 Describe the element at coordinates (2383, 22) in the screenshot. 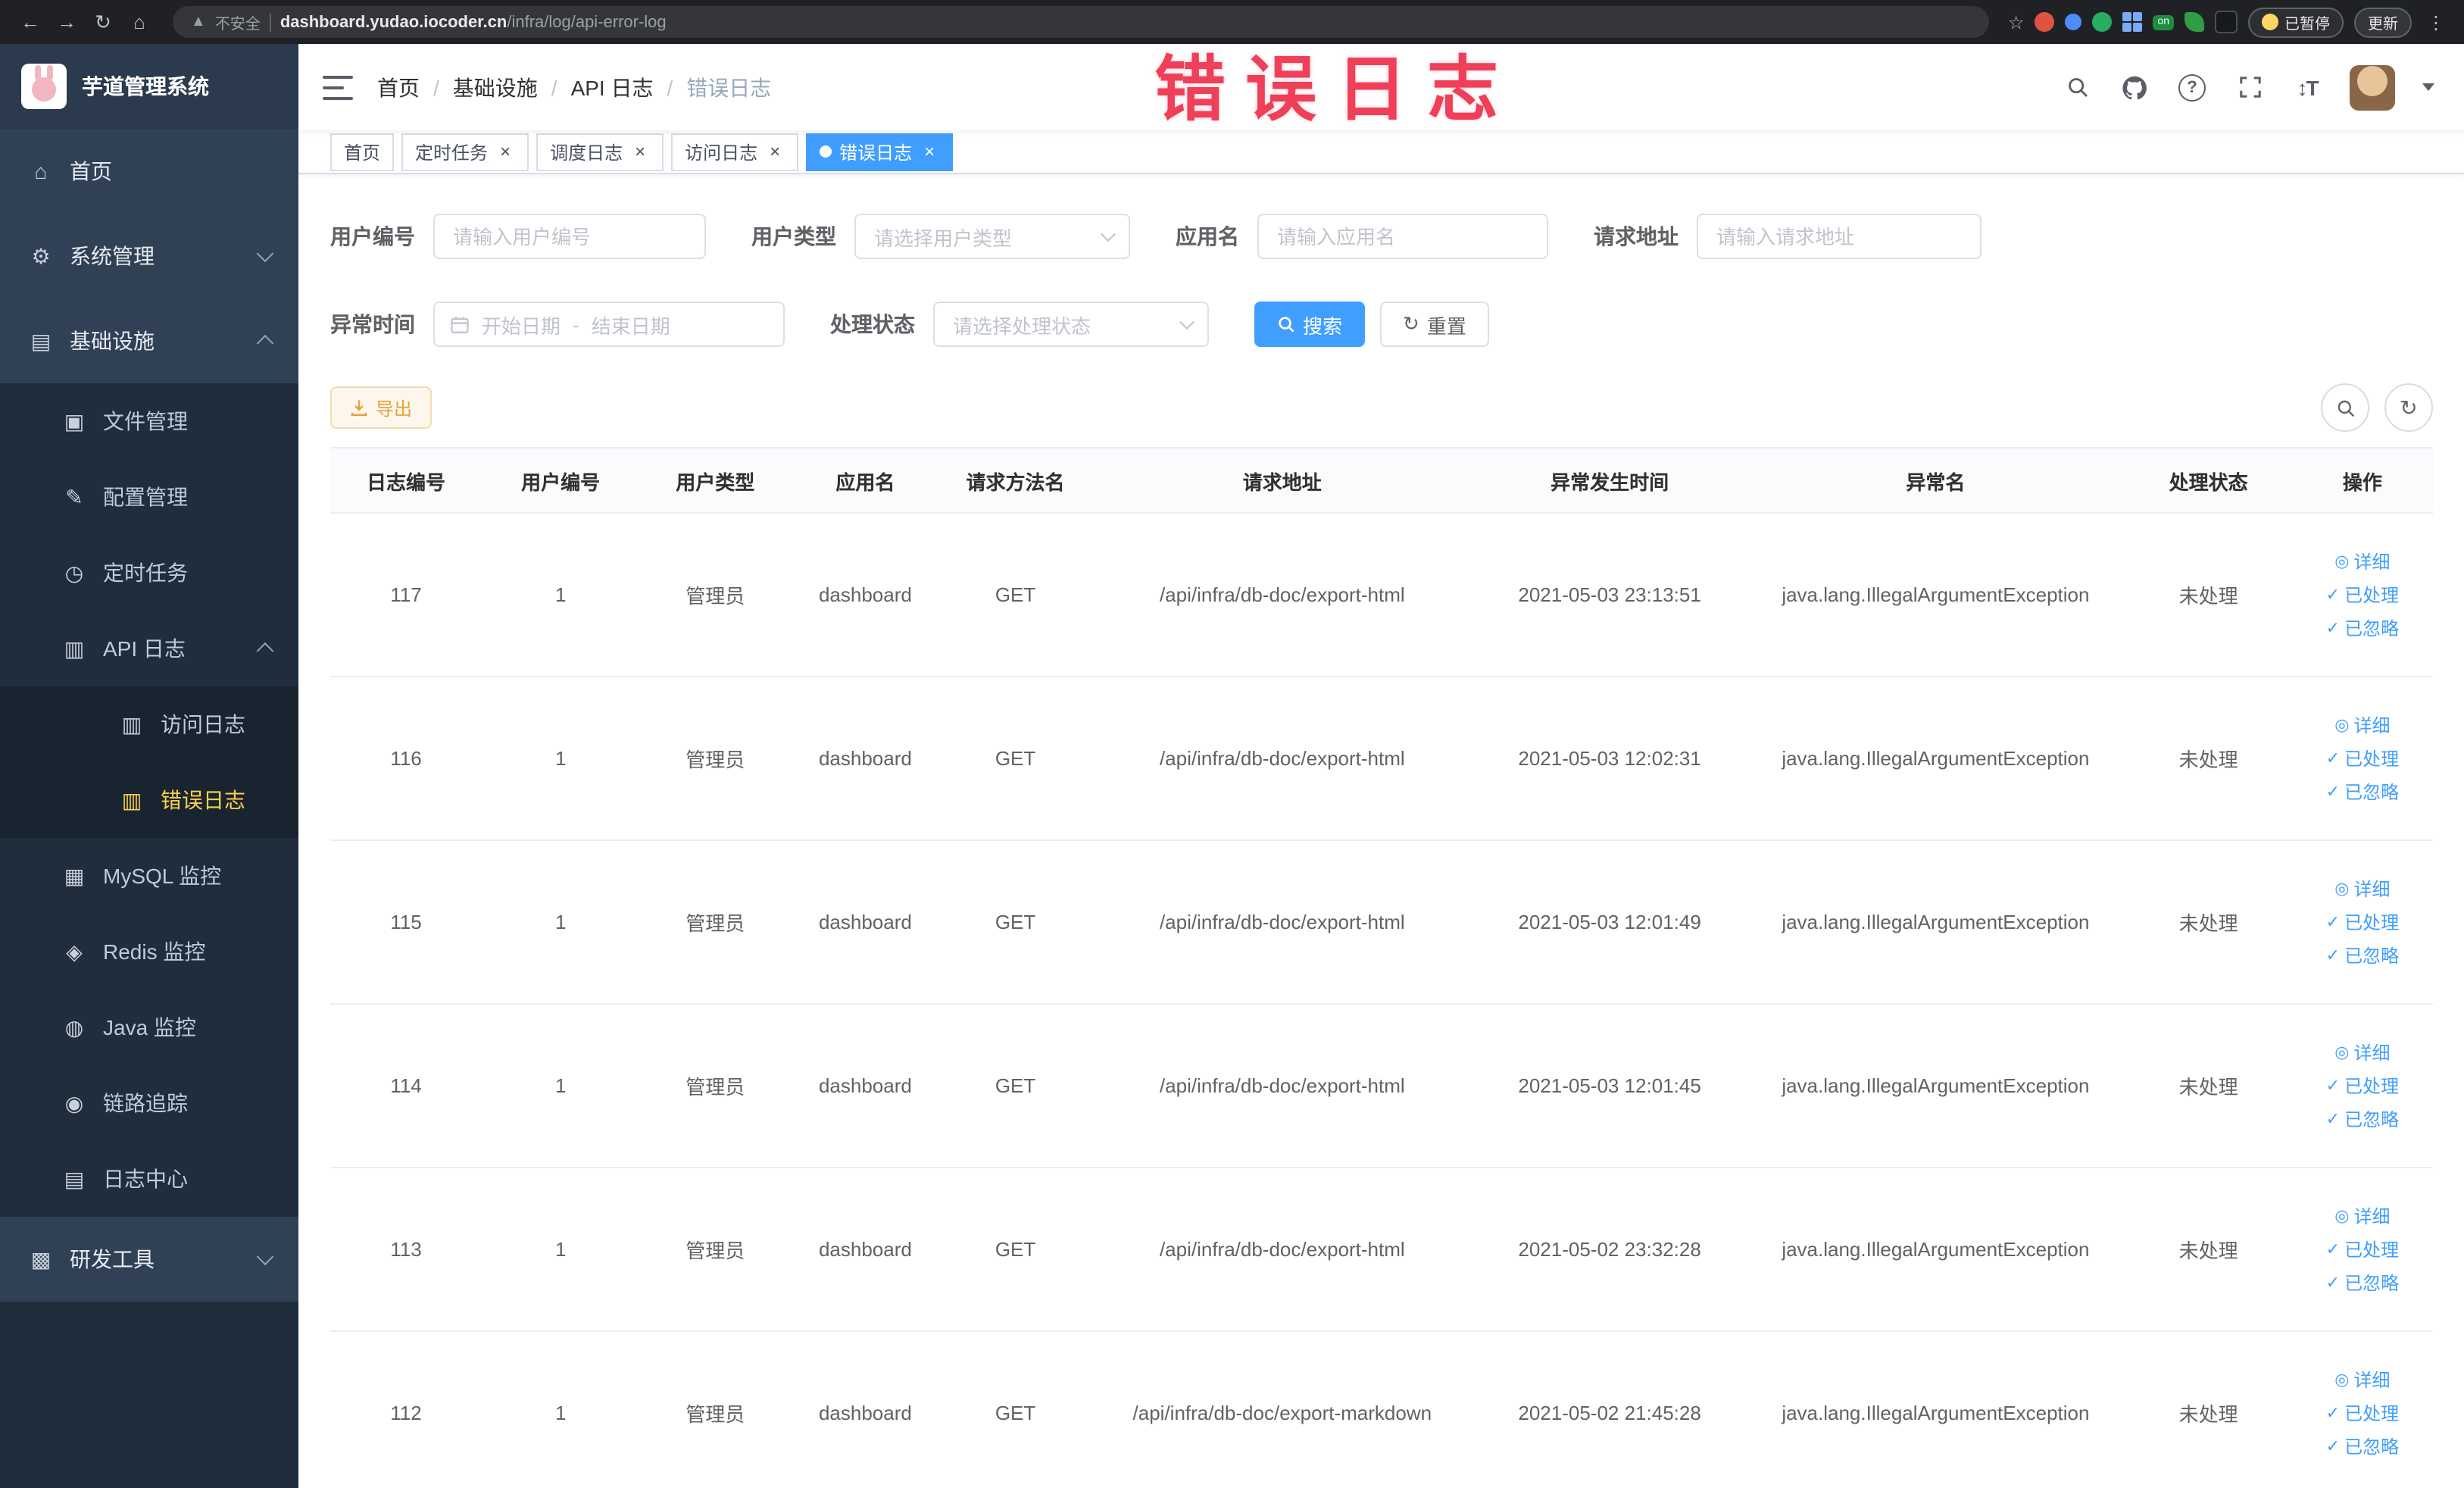

I see `update-button: 更新` at that location.